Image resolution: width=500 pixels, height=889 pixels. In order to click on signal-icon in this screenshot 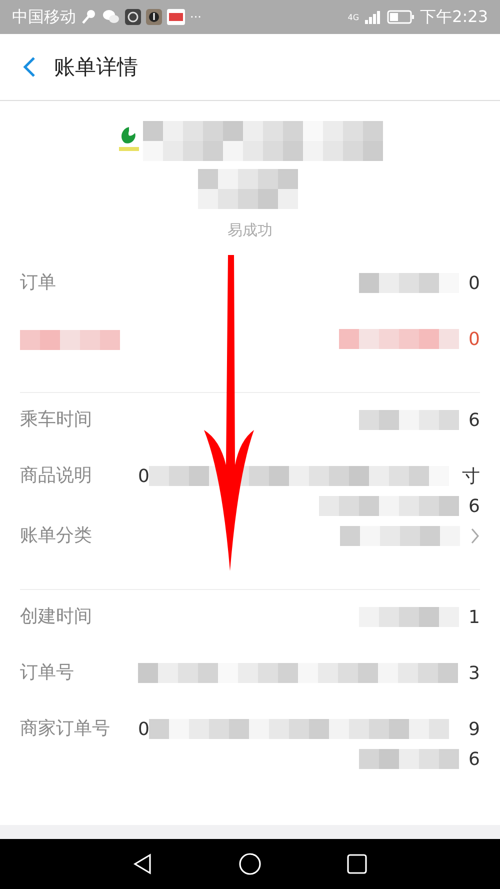, I will do `click(373, 17)`.